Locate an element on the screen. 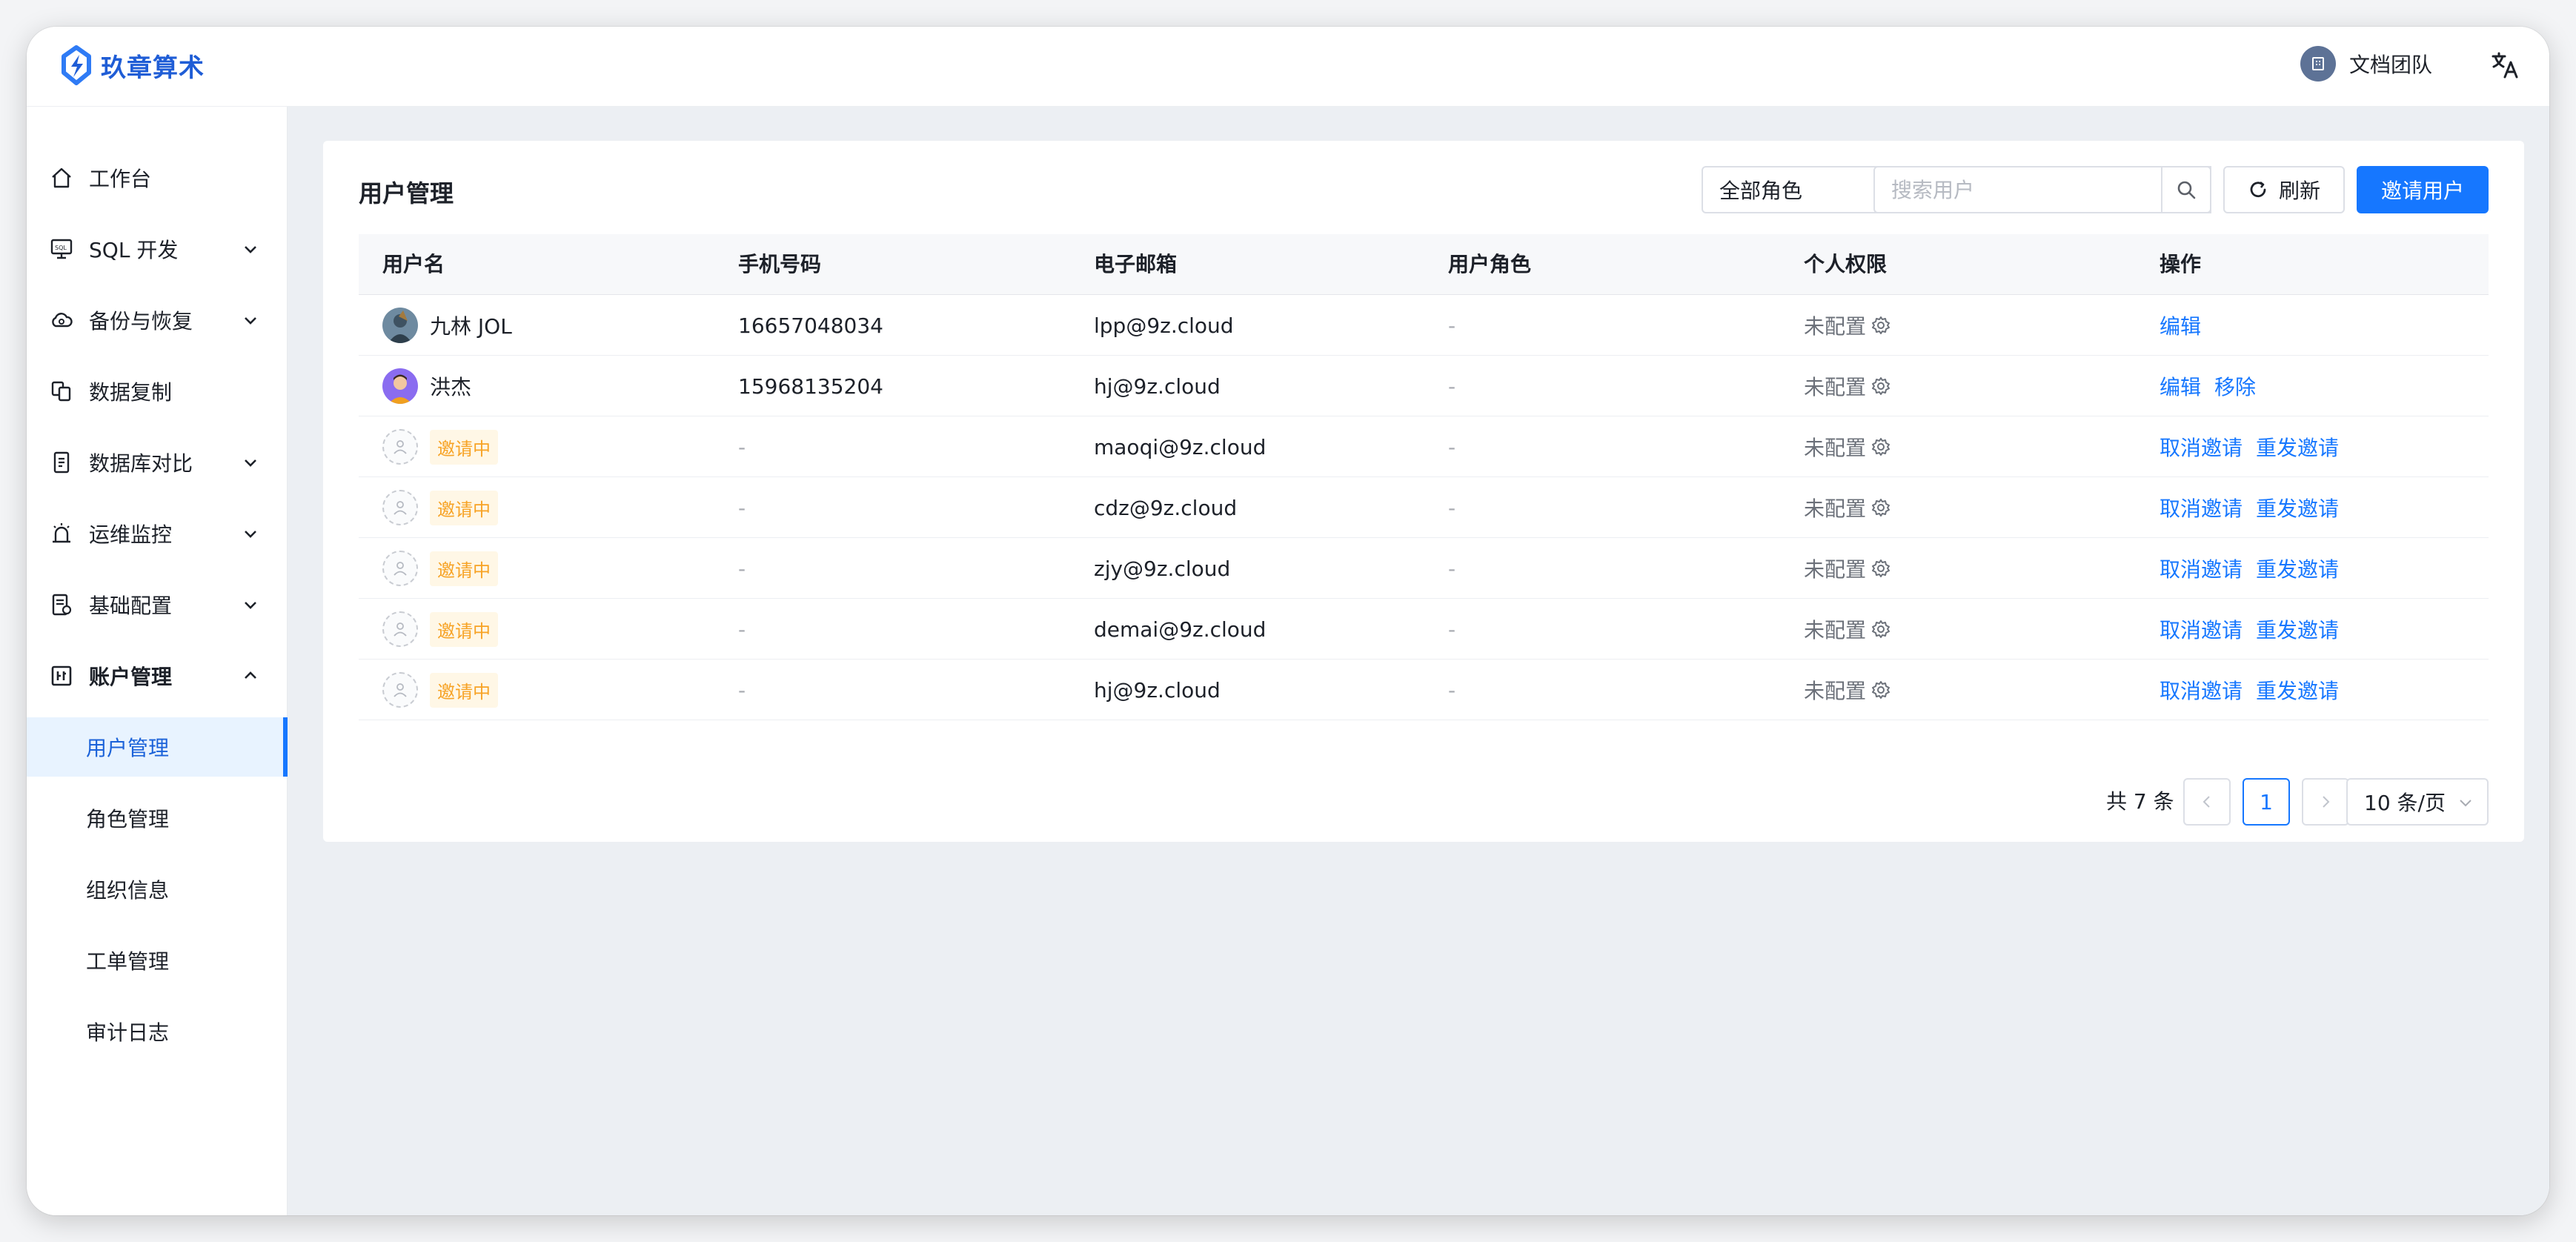 The image size is (2576, 1242). app-logo: 玖章算术 is located at coordinates (132, 65).